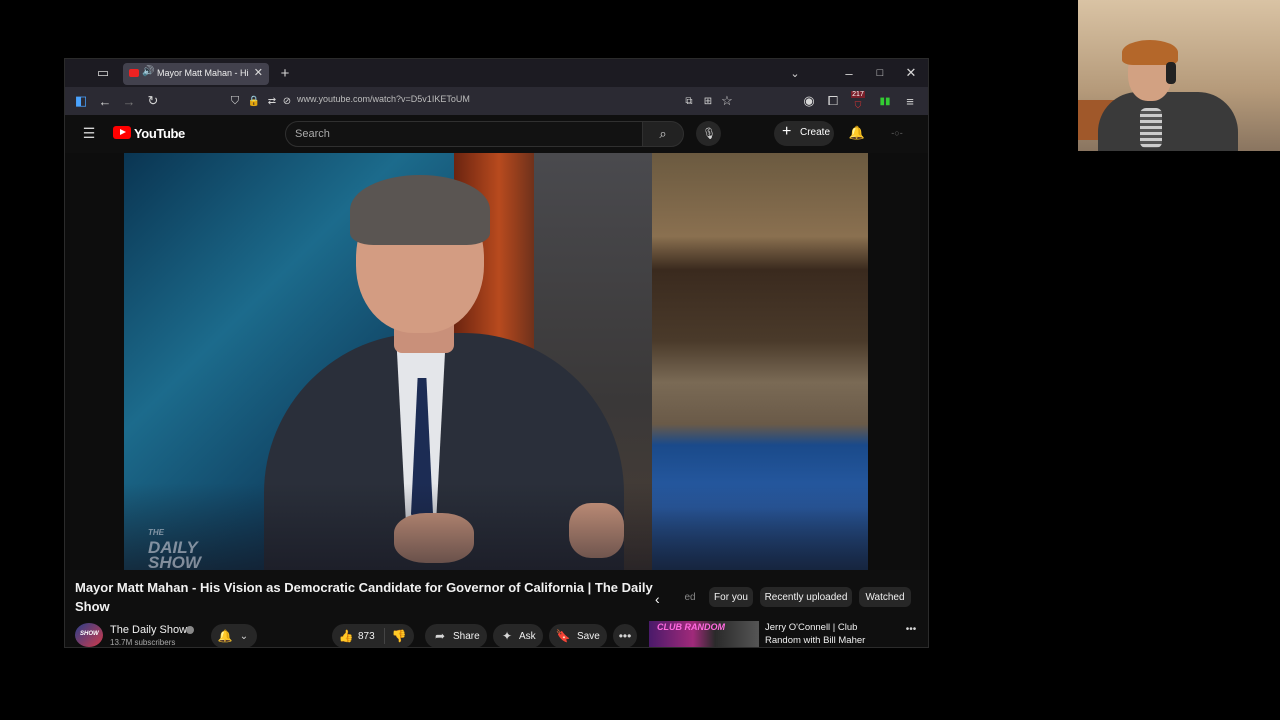 The height and width of the screenshot is (720, 1280). I want to click on url-bar: www.youtube.com/watch?v=D5v1IKEToUM, so click(383, 99).